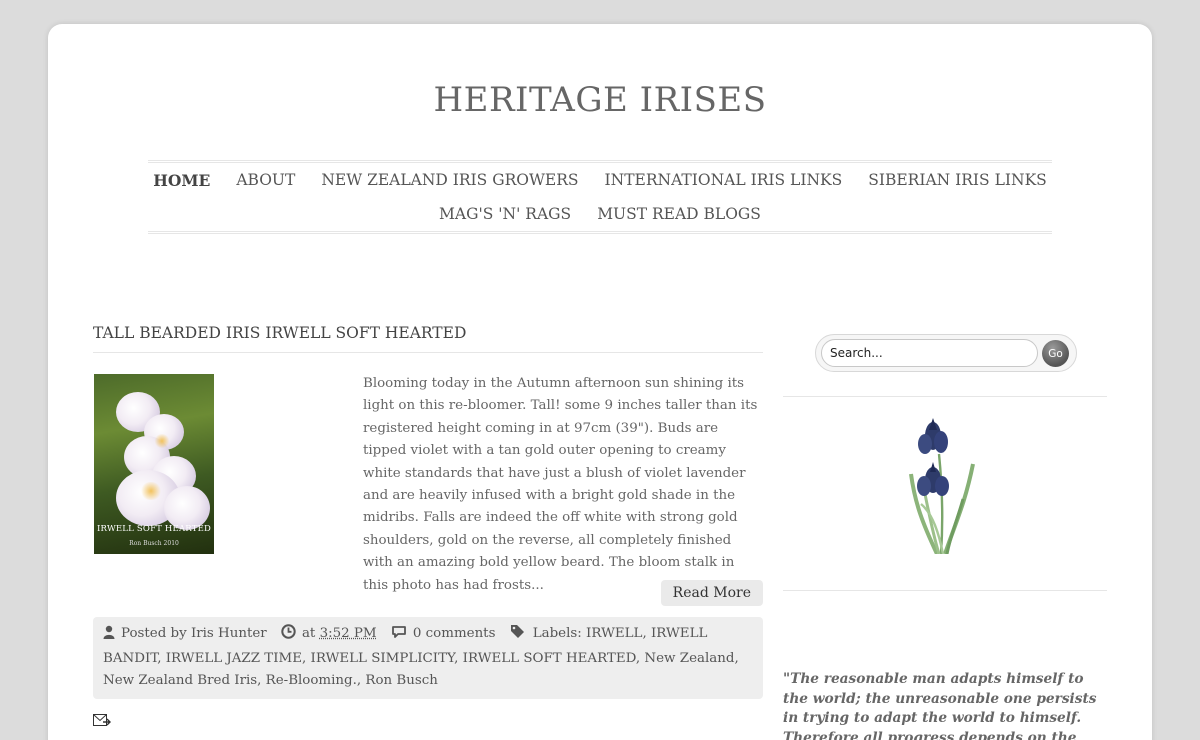 The image size is (1200, 740). I want to click on post-time: 3:52 PM, so click(348, 633).